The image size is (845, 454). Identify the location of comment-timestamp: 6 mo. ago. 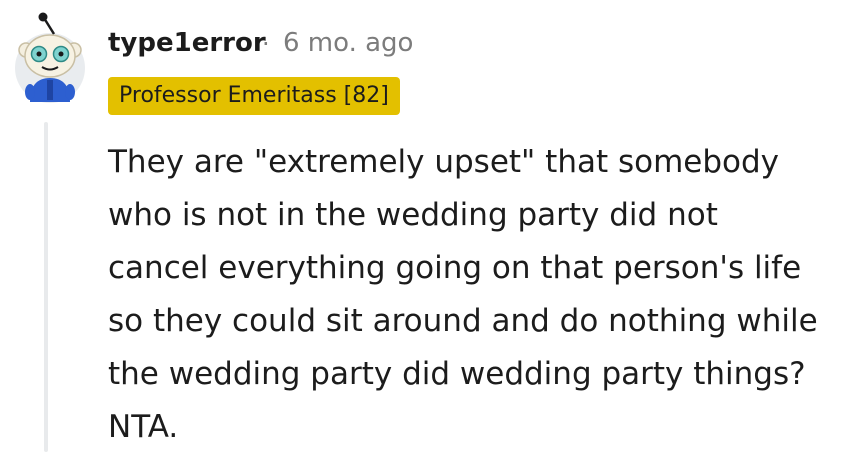
(348, 43).